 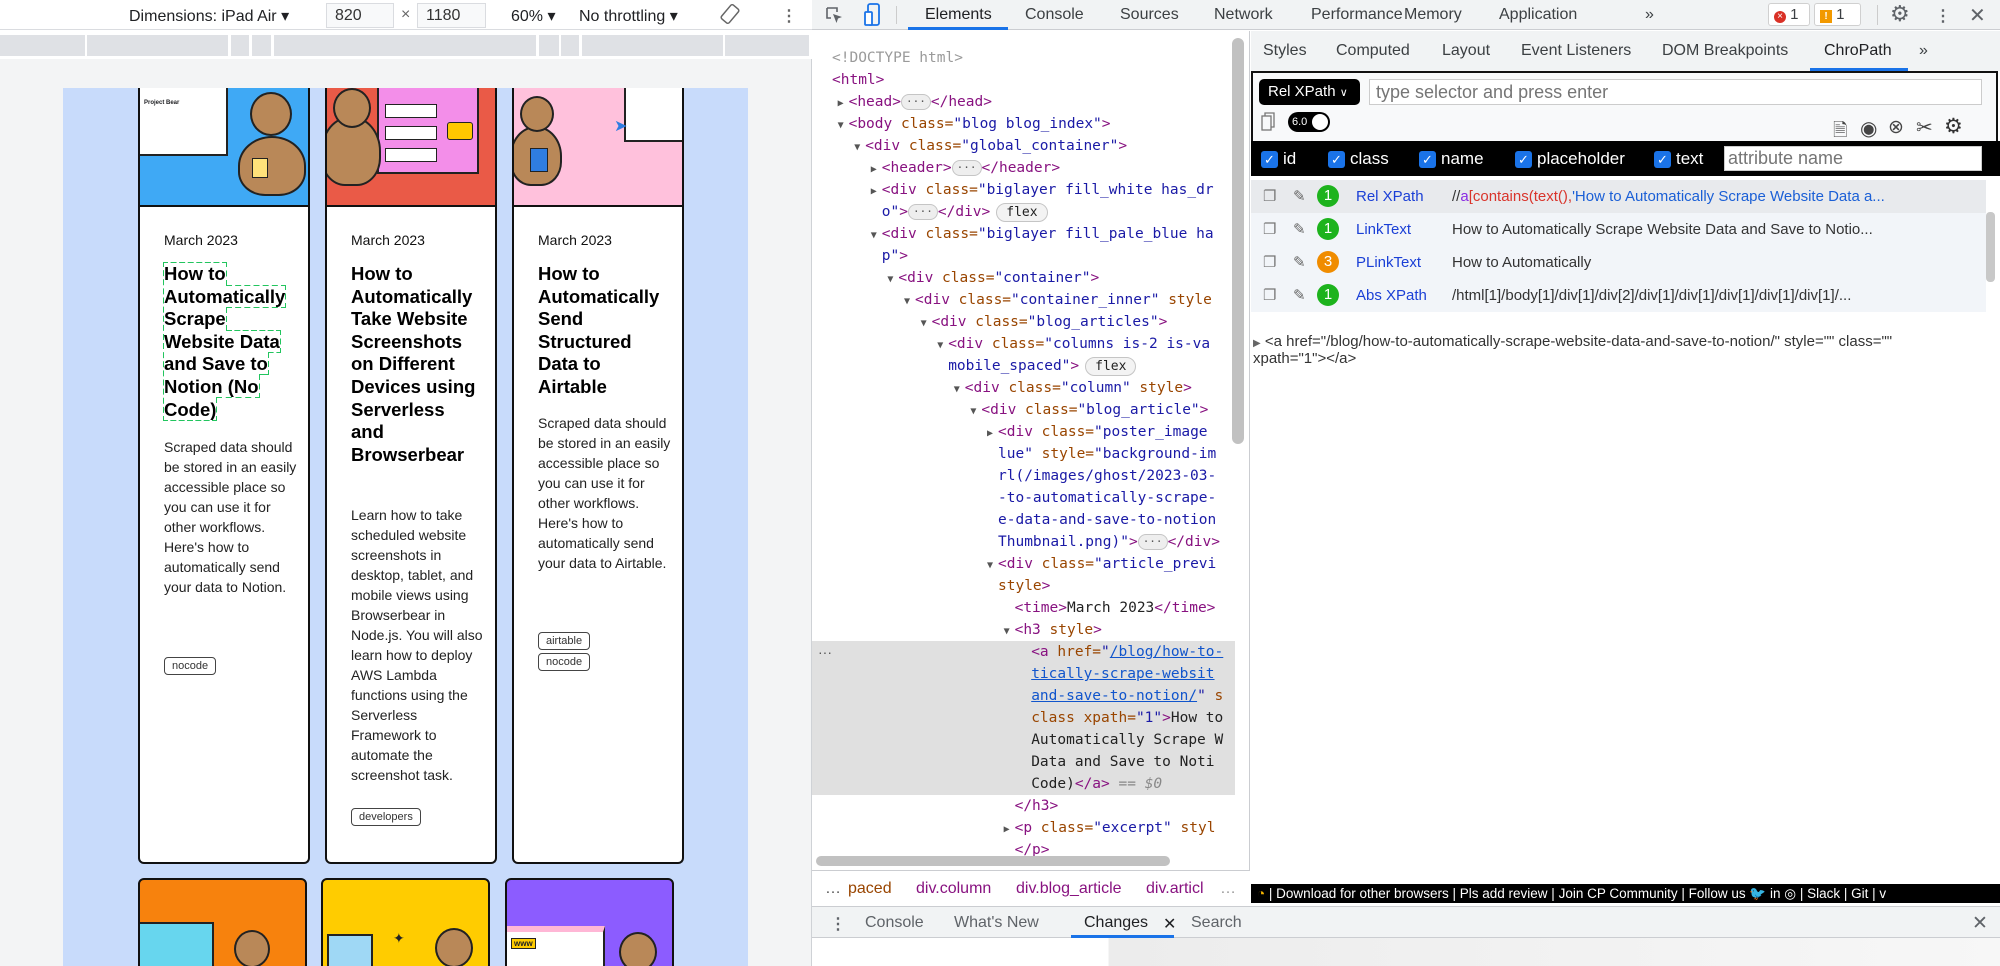 What do you see at coordinates (533, 16) in the screenshot?
I see `zoom-dropdown: 60% ▾` at bounding box center [533, 16].